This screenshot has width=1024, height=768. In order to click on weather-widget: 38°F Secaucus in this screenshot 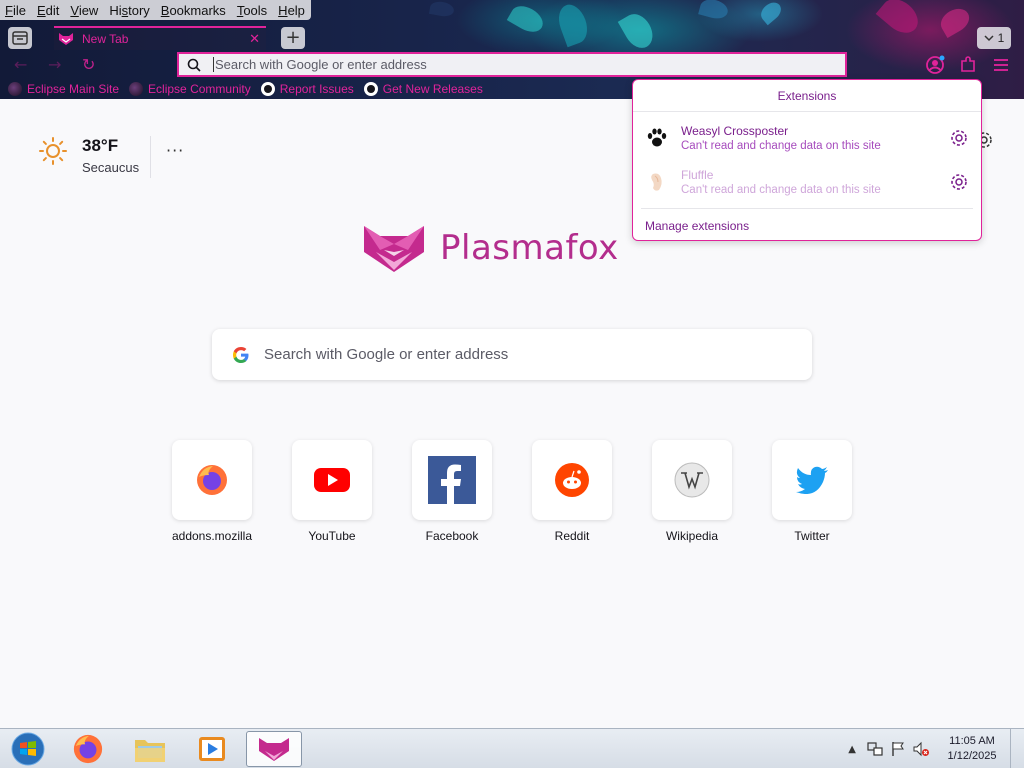, I will do `click(88, 155)`.